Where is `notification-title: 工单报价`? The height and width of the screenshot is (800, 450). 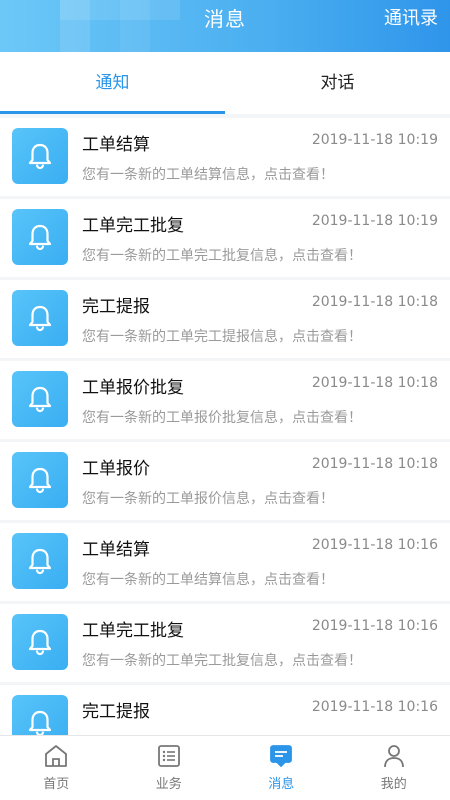
notification-title: 工单报价 is located at coordinates (116, 469).